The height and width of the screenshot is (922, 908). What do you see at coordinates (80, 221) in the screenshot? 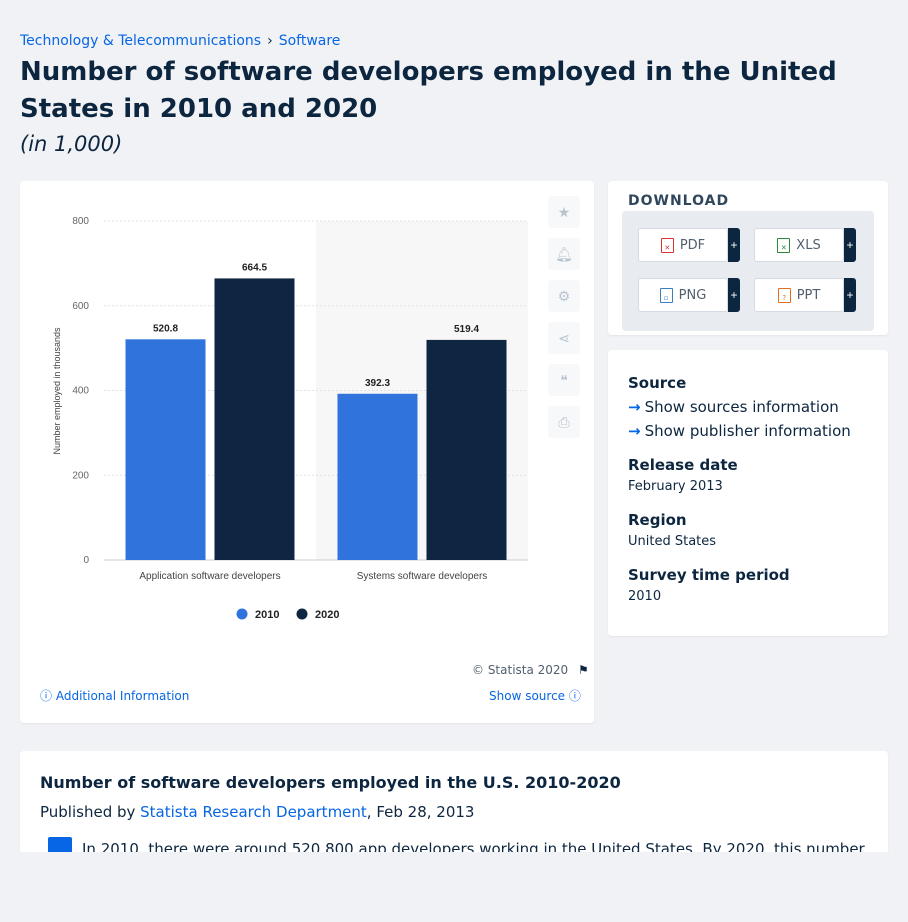
I see `y-tick-label: 800` at bounding box center [80, 221].